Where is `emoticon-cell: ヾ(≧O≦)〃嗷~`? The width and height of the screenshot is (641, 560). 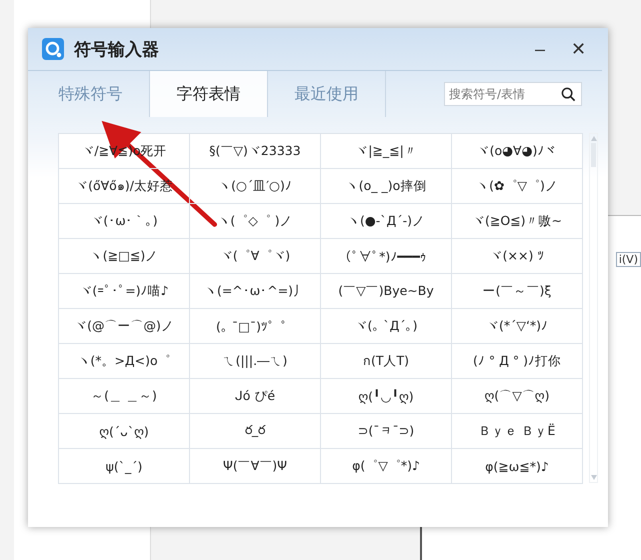
emoticon-cell: ヾ(≧O≦)〃嗷~ is located at coordinates (517, 221).